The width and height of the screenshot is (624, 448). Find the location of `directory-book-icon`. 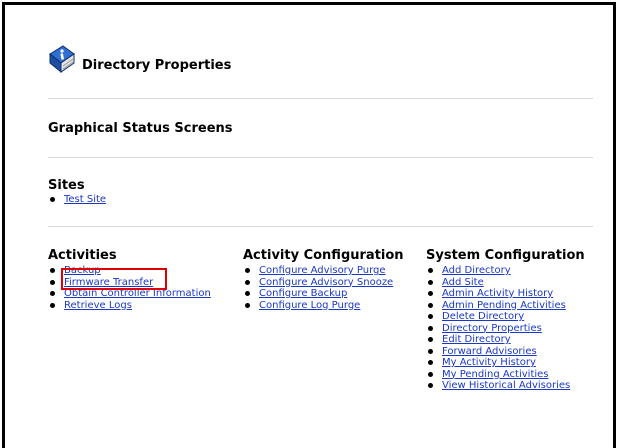

directory-book-icon is located at coordinates (62, 59).